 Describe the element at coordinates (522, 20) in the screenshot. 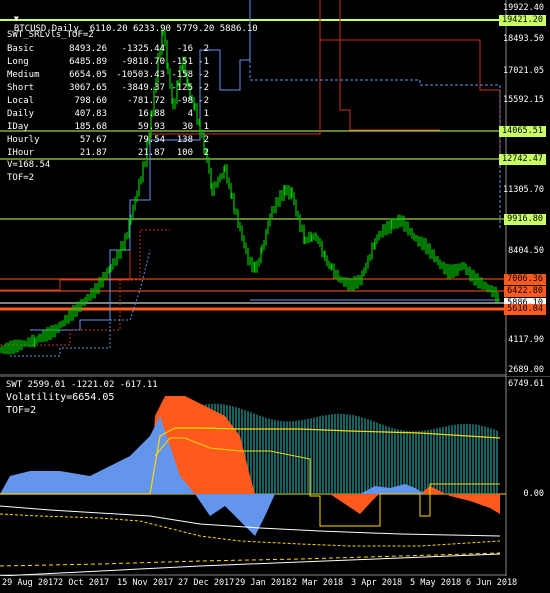

I see `price-level-tag: 19421.20` at that location.